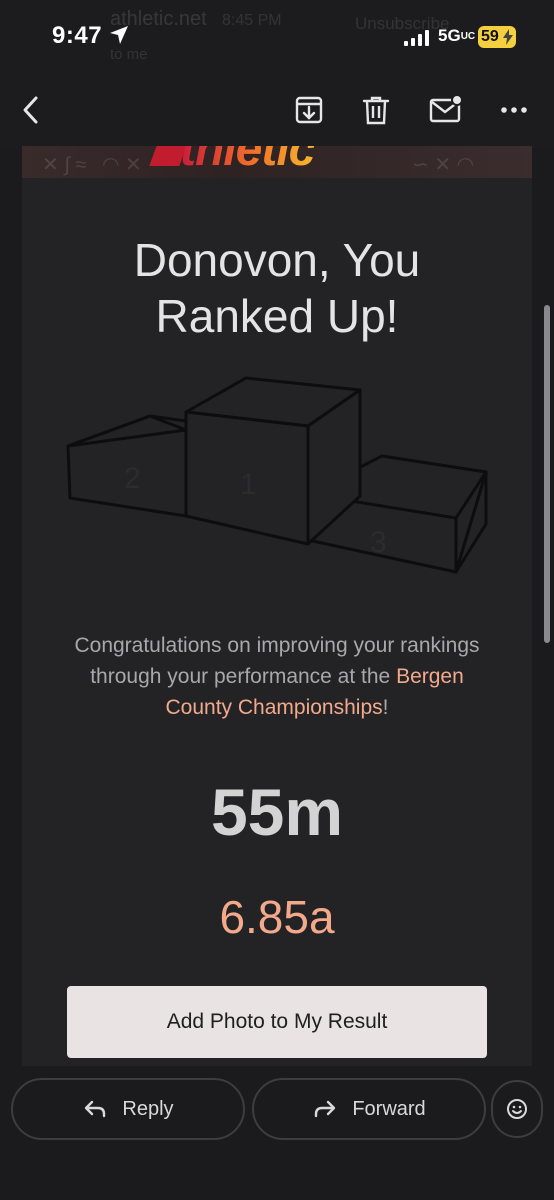 This screenshot has width=554, height=1200. I want to click on forward-button: Forward, so click(369, 1109).